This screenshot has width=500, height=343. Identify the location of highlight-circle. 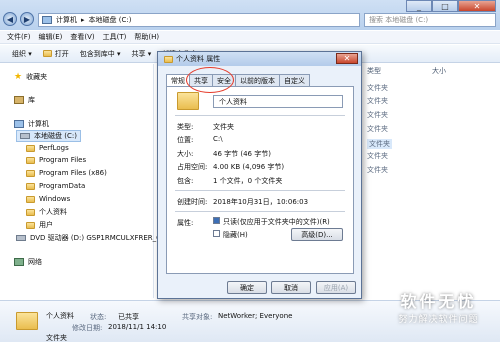
(210, 80).